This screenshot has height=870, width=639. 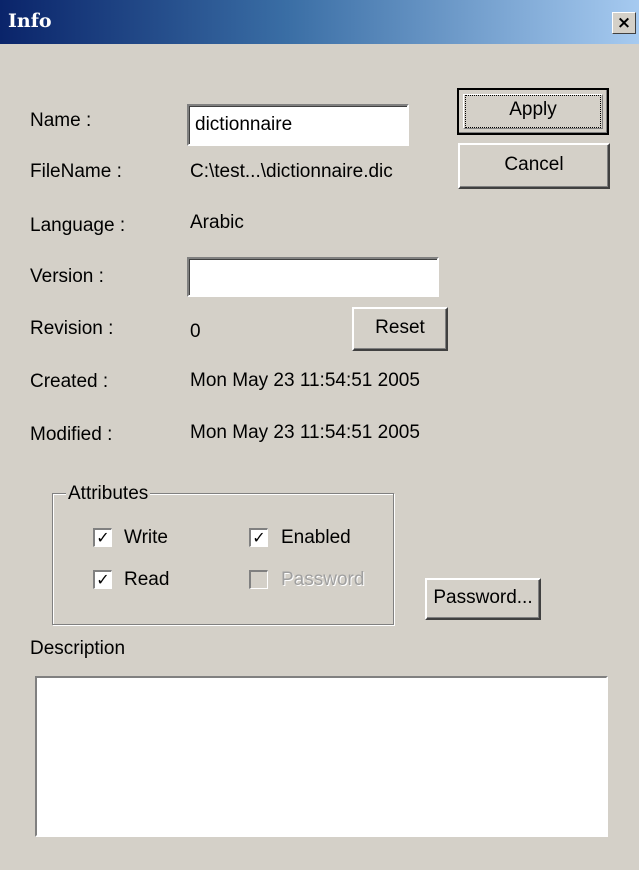 What do you see at coordinates (69, 381) in the screenshot?
I see `created-label: Created :` at bounding box center [69, 381].